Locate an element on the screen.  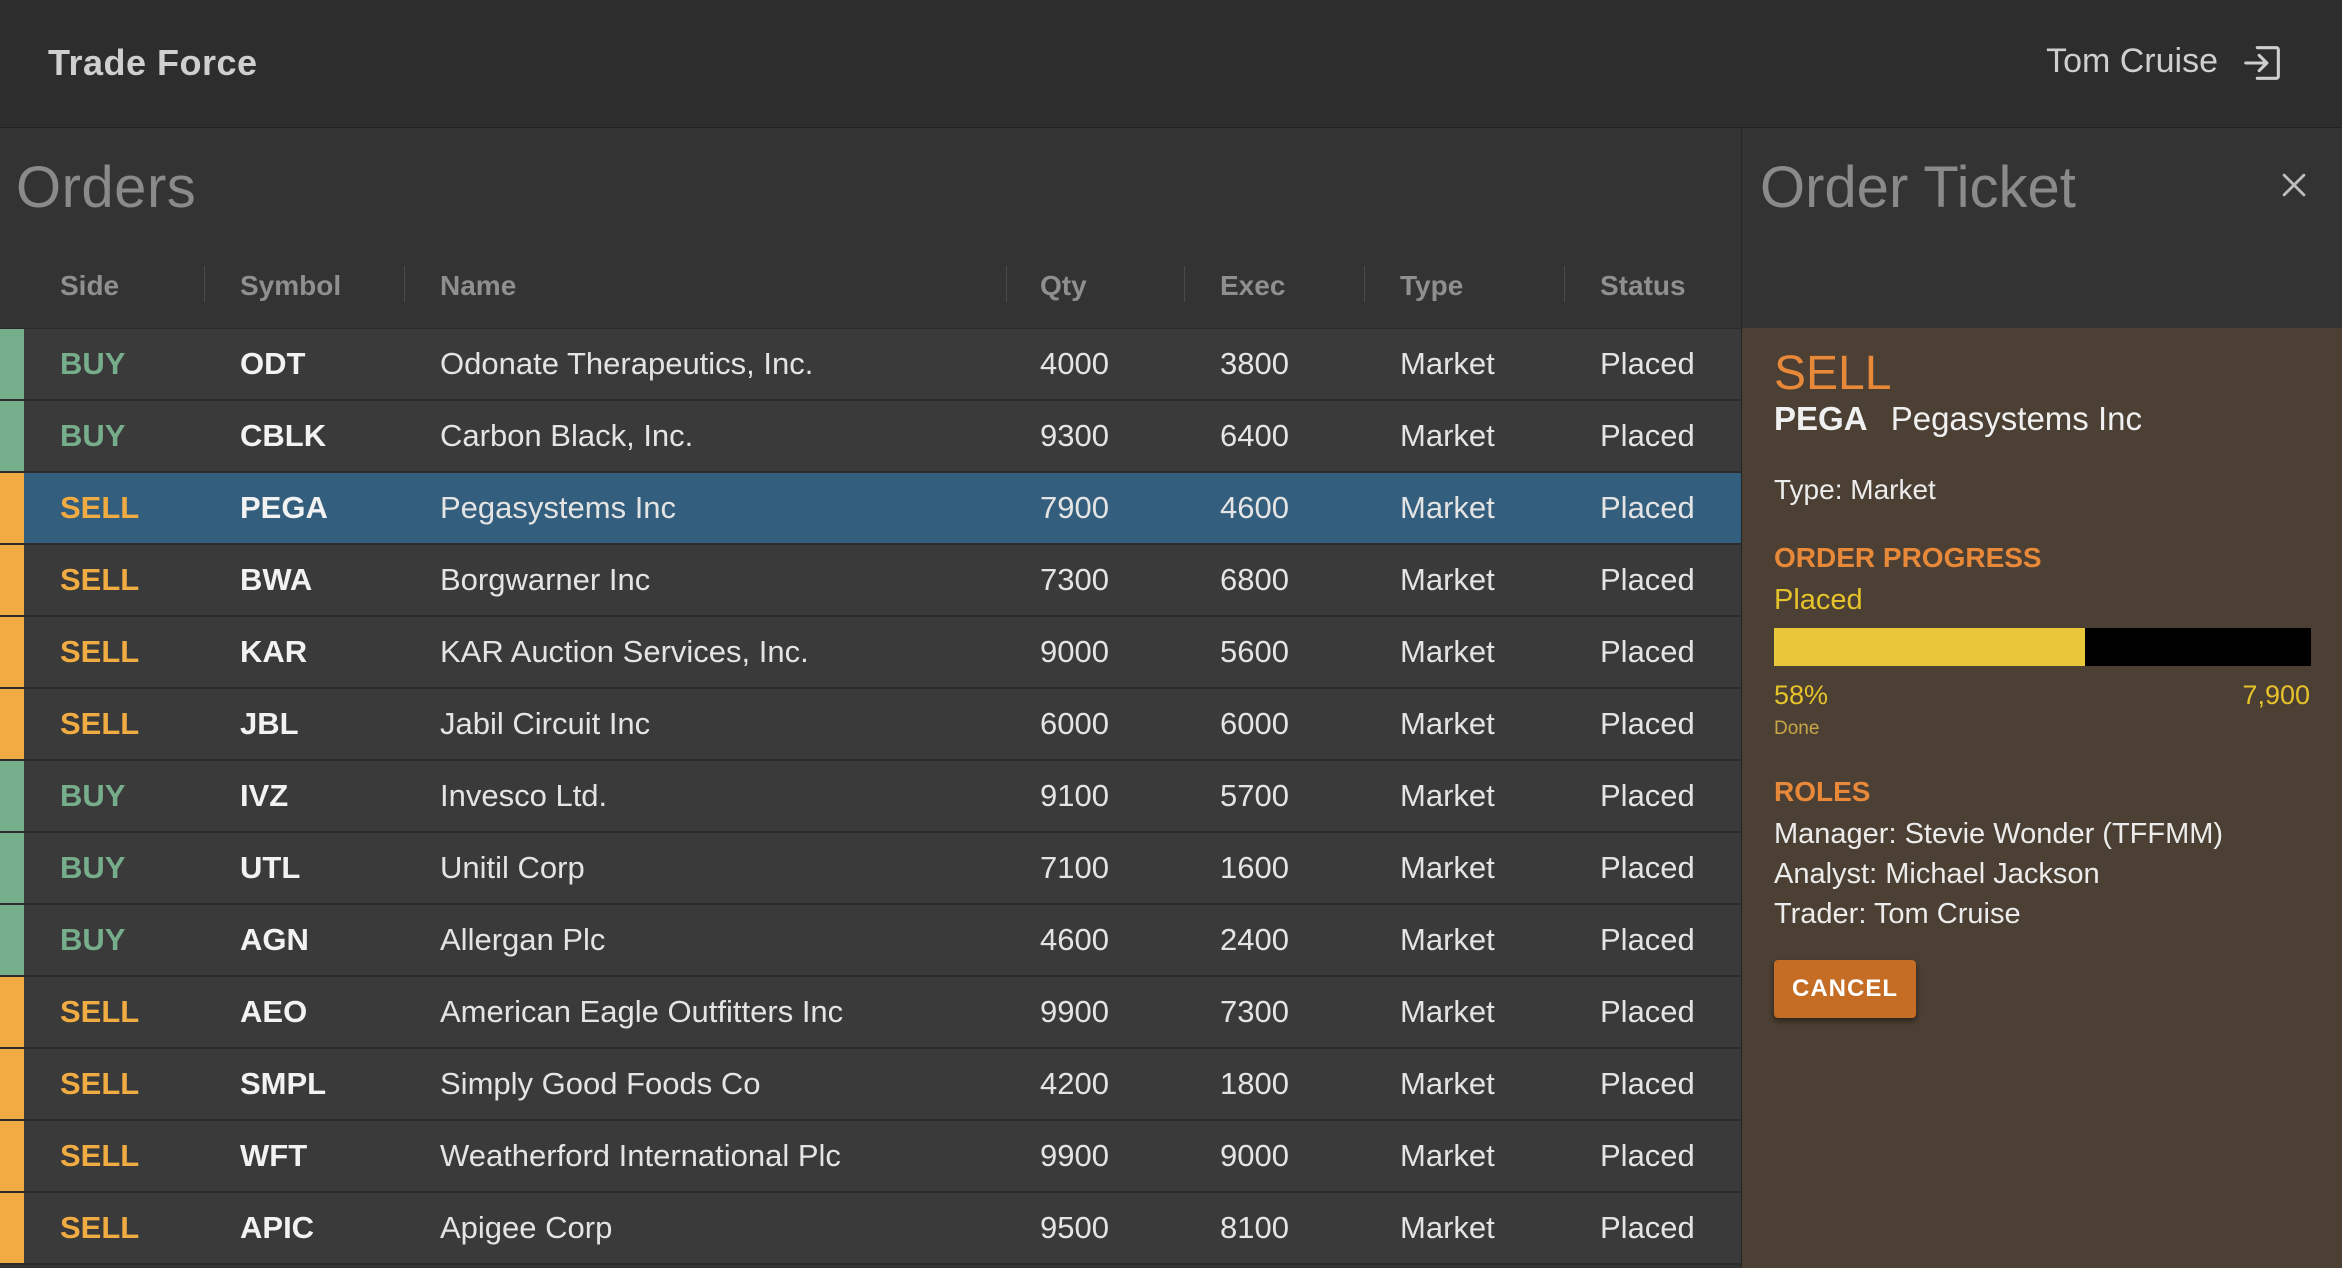
ticket-header: Order Ticket is located at coordinates (2042, 228).